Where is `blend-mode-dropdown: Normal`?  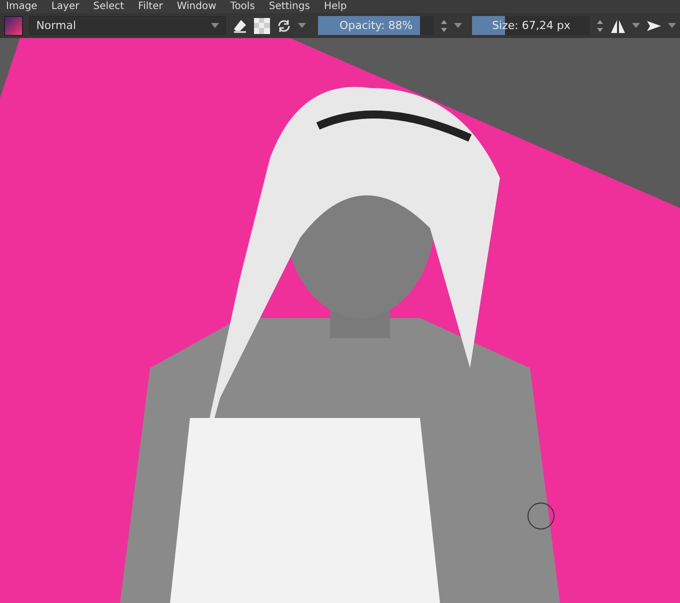 blend-mode-dropdown: Normal is located at coordinates (127, 25).